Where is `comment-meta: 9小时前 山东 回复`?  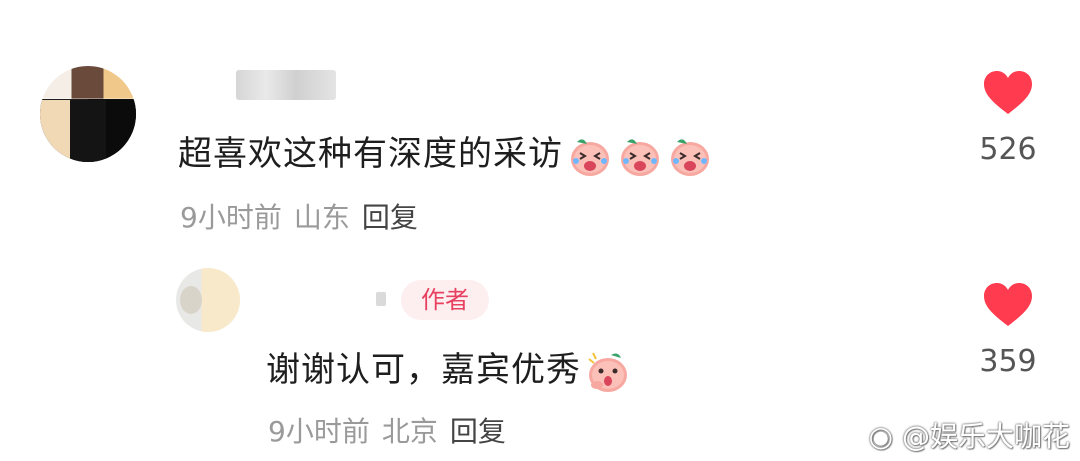 comment-meta: 9小时前 山东 回复 is located at coordinates (305, 216).